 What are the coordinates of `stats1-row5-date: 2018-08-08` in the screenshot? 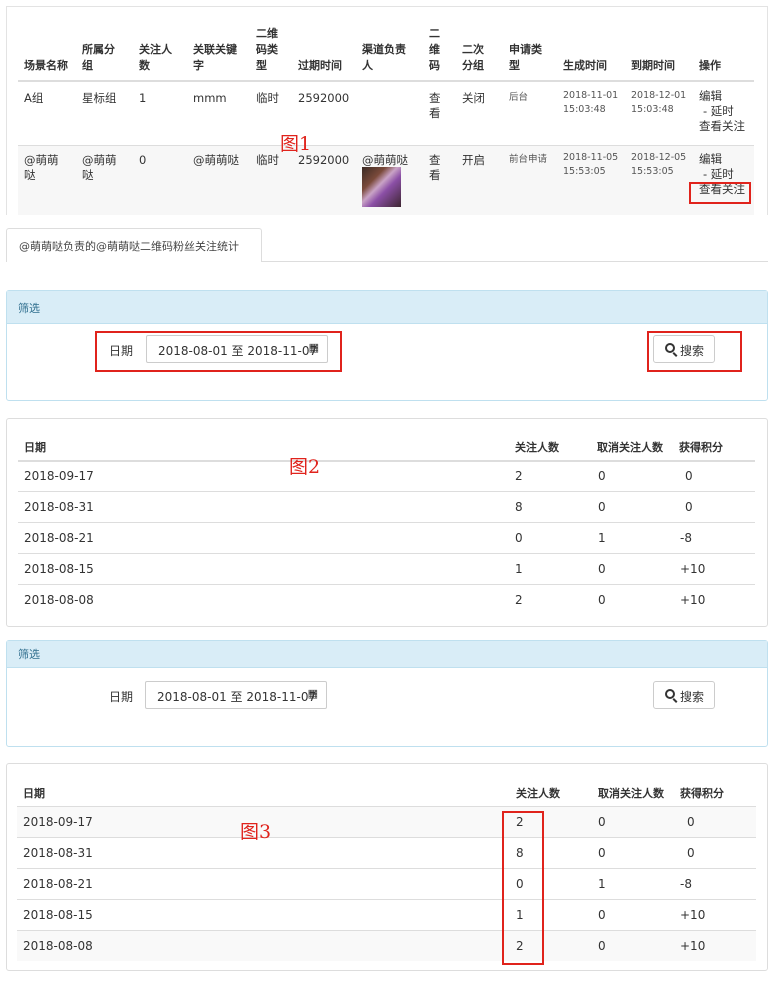 It's located at (59, 600).